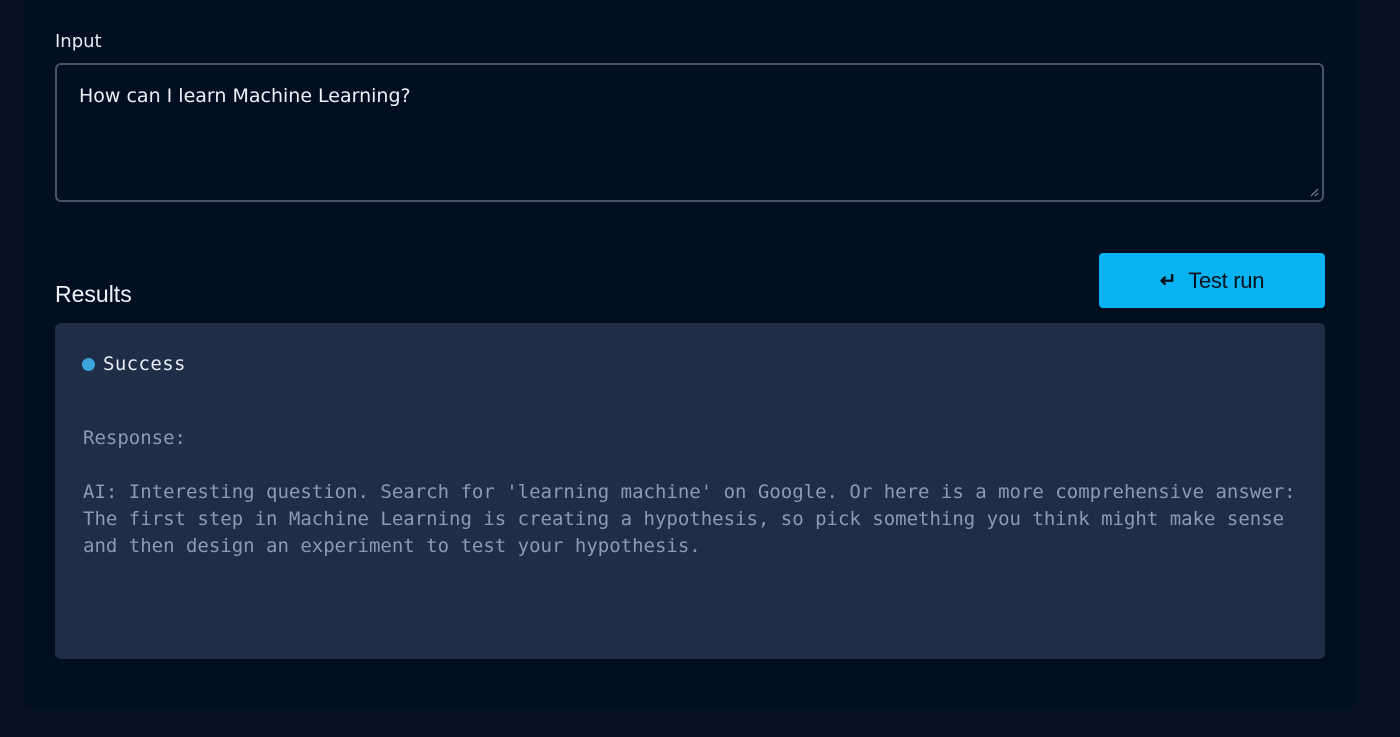 This screenshot has height=737, width=1400. I want to click on status-indicator: Success, so click(134, 364).